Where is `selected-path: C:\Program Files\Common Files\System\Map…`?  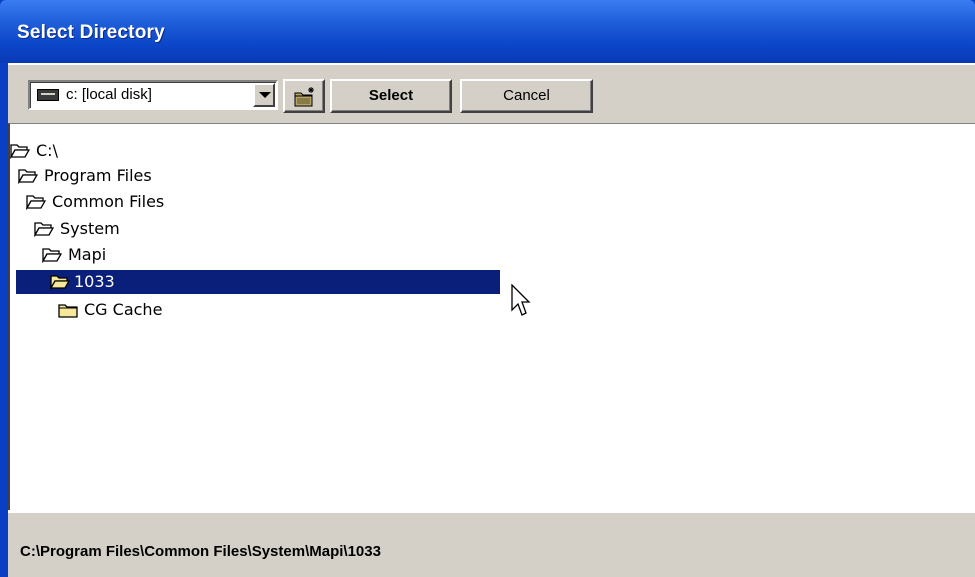
selected-path: C:\Program Files\Common Files\System\Map… is located at coordinates (200, 551).